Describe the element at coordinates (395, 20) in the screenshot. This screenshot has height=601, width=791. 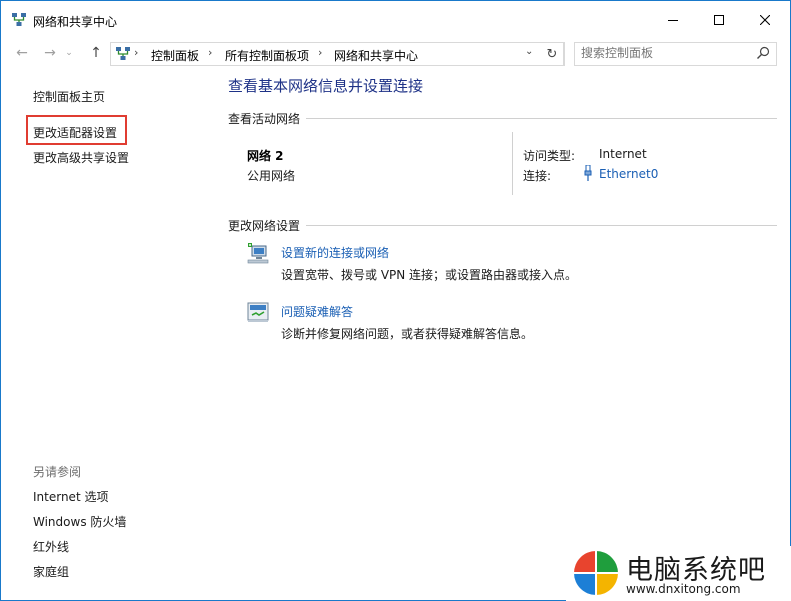
I see `title-bar: 网络和共享中心` at that location.